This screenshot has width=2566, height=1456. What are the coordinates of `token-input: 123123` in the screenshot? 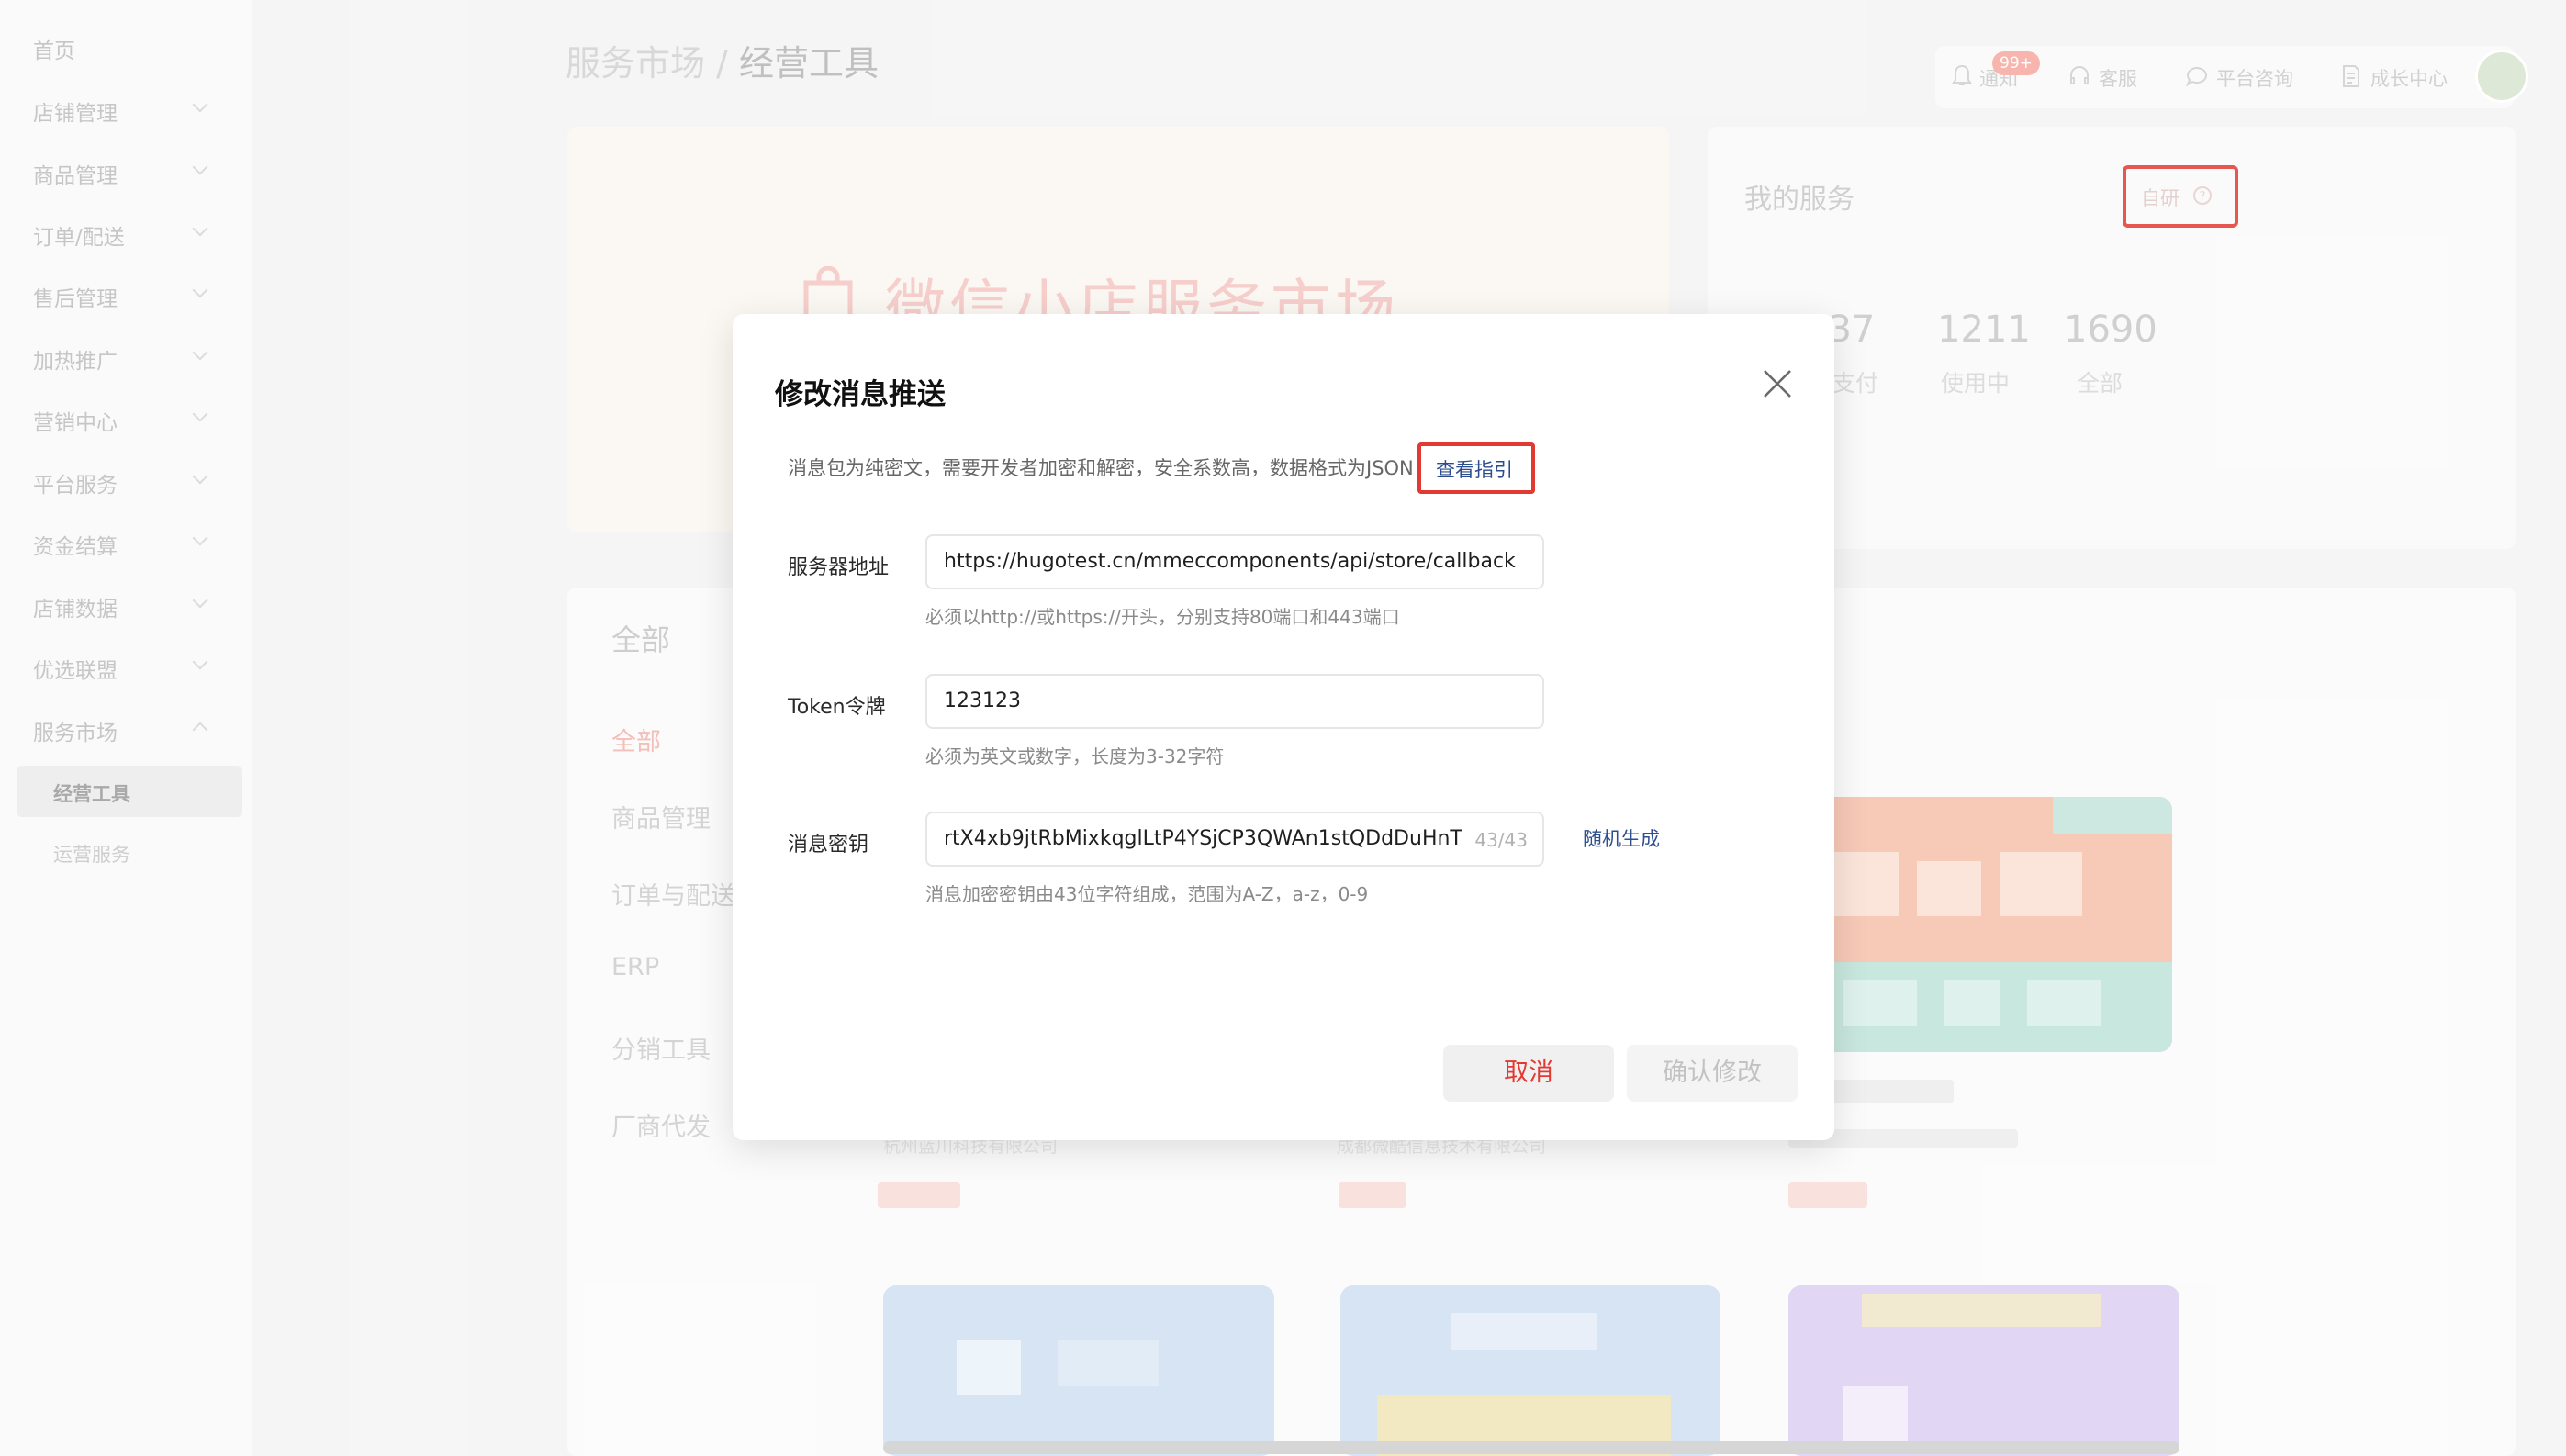 It's located at (1234, 701).